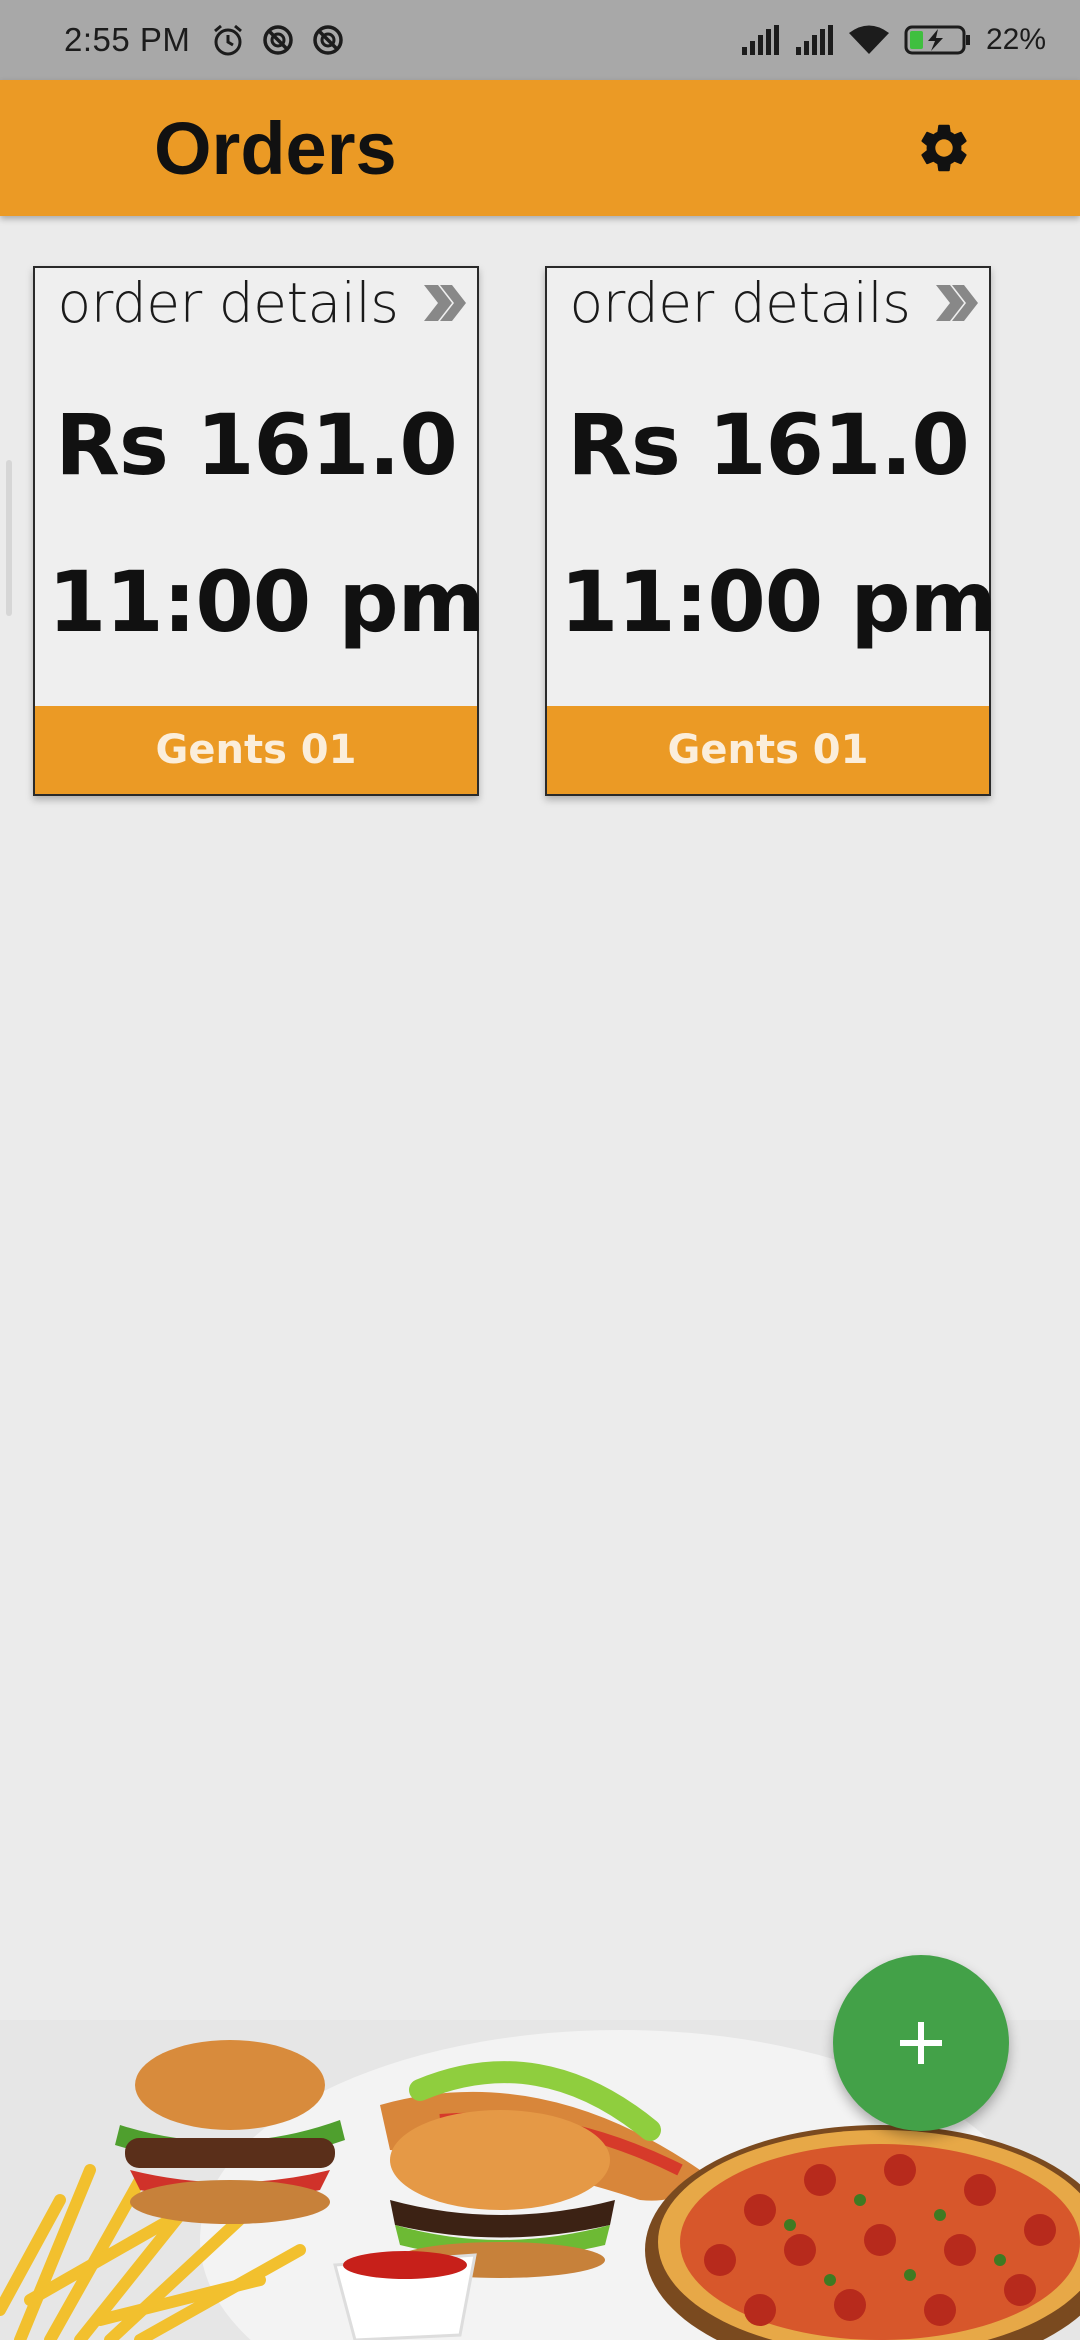  I want to click on ketchup-cup-illustration, so click(405, 2295).